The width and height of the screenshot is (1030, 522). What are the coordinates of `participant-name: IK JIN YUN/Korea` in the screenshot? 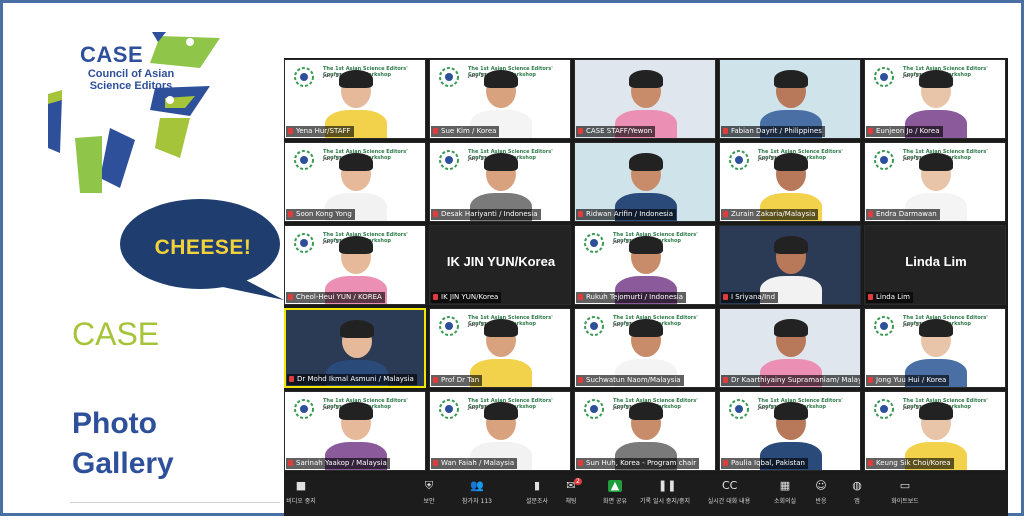 It's located at (470, 297).